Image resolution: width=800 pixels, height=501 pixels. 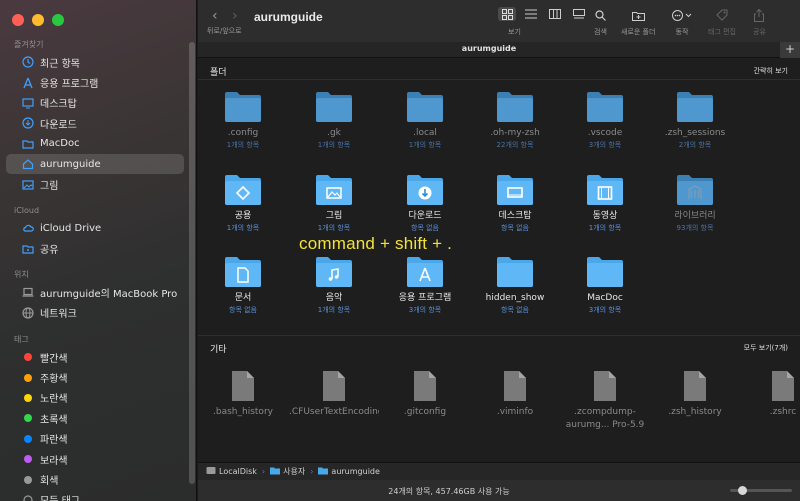 I want to click on download-icon, so click(x=28, y=123).